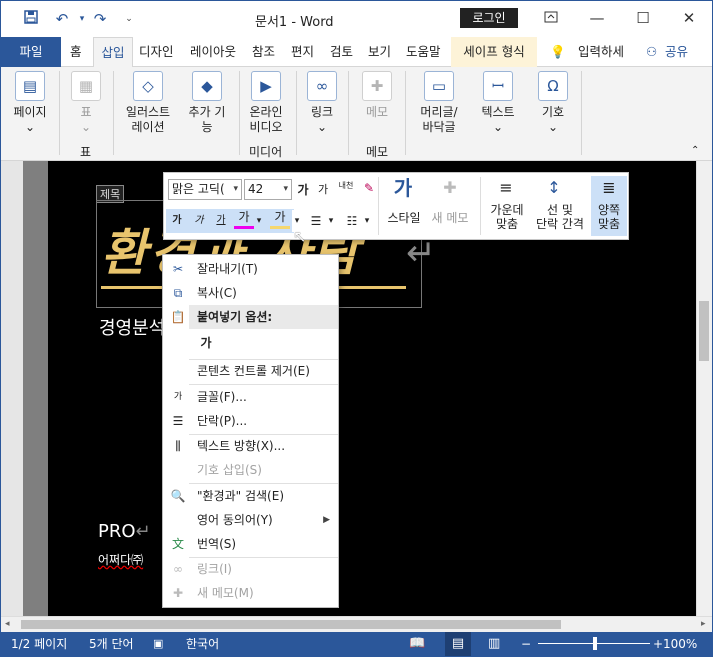  I want to click on close-icon: ✕, so click(689, 18).